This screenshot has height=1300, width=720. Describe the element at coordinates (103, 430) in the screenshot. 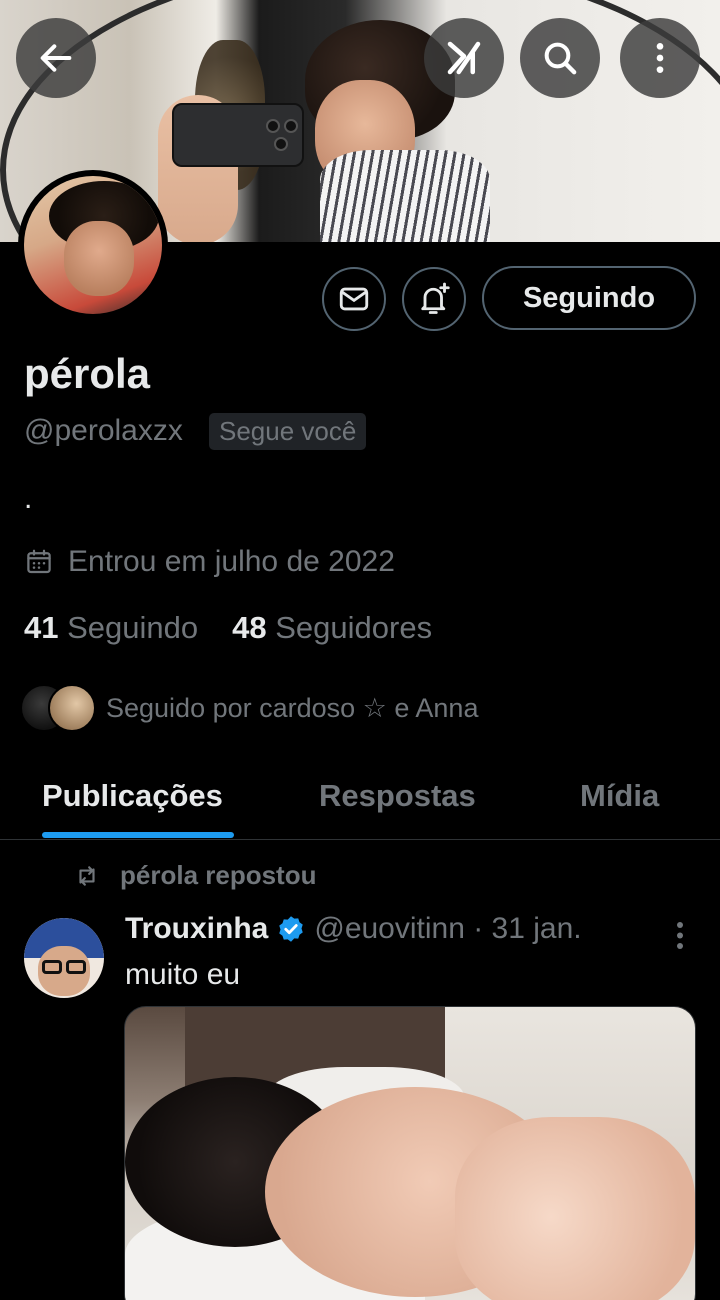

I see `profile-handle: @perolaxzx` at that location.